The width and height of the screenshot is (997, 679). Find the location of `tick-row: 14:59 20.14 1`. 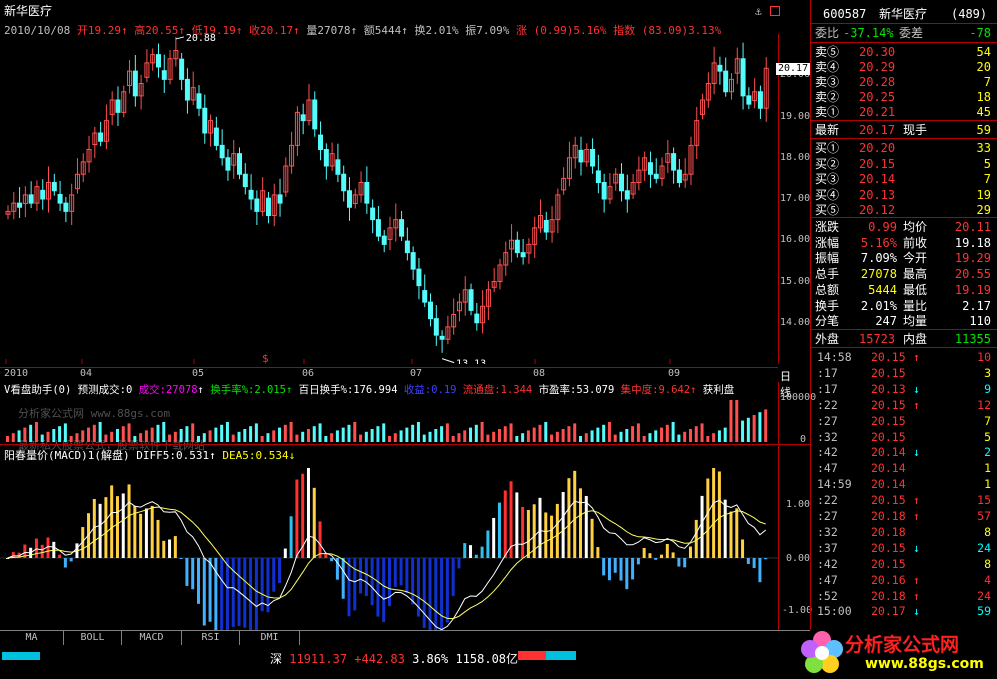

tick-row: 14:59 20.14 1 is located at coordinates (904, 484).